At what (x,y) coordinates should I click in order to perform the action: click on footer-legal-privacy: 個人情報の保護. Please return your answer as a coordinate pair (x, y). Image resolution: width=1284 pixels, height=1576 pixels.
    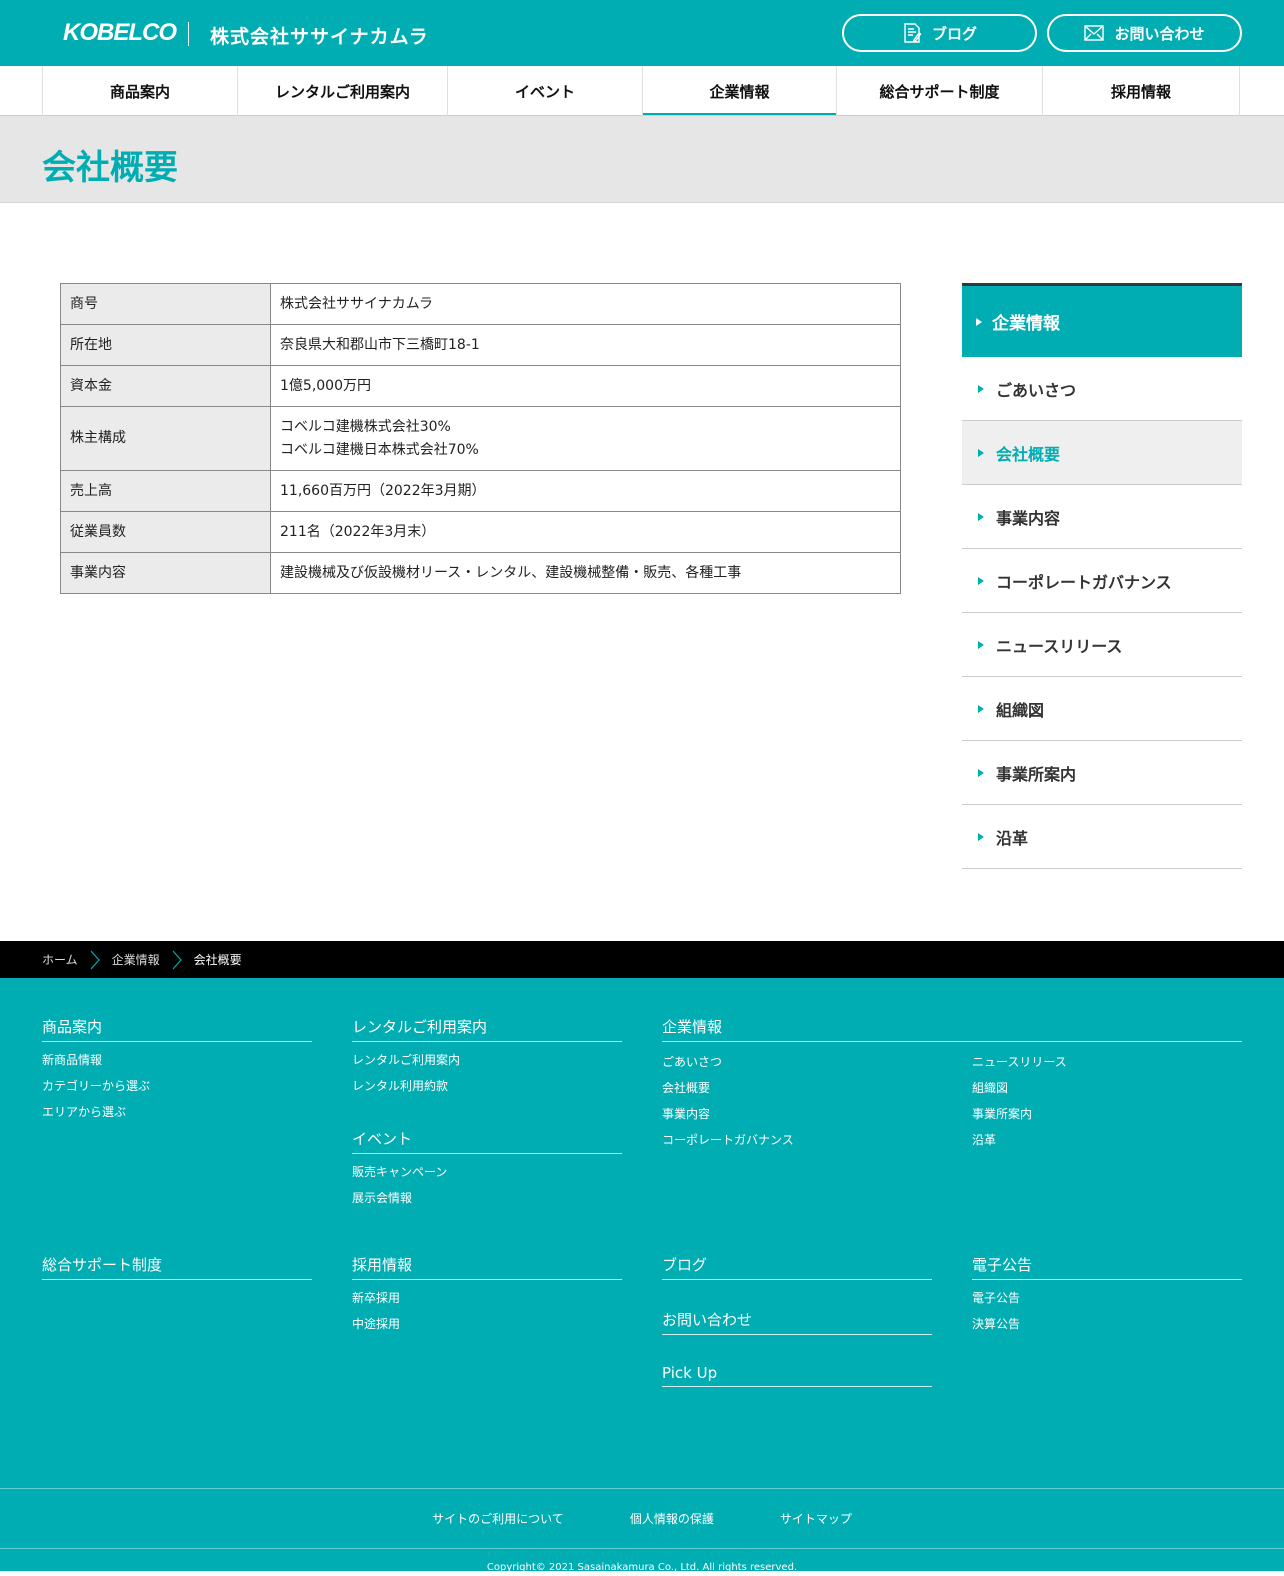
    Looking at the image, I should click on (672, 1518).